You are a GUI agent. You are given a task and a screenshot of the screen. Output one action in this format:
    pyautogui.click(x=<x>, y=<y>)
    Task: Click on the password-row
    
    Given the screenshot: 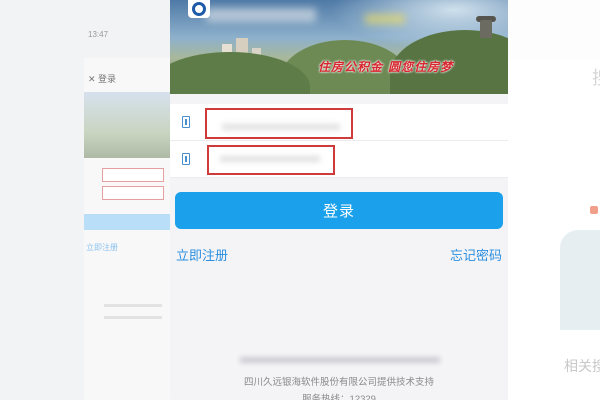 What is the action you would take?
    pyautogui.click(x=339, y=159)
    